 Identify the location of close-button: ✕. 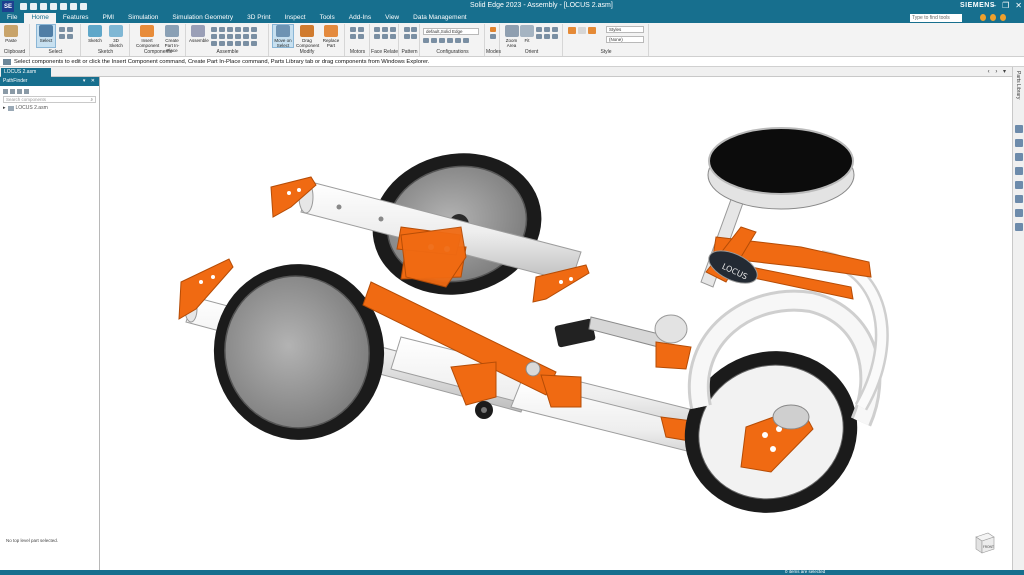
(1018, 5).